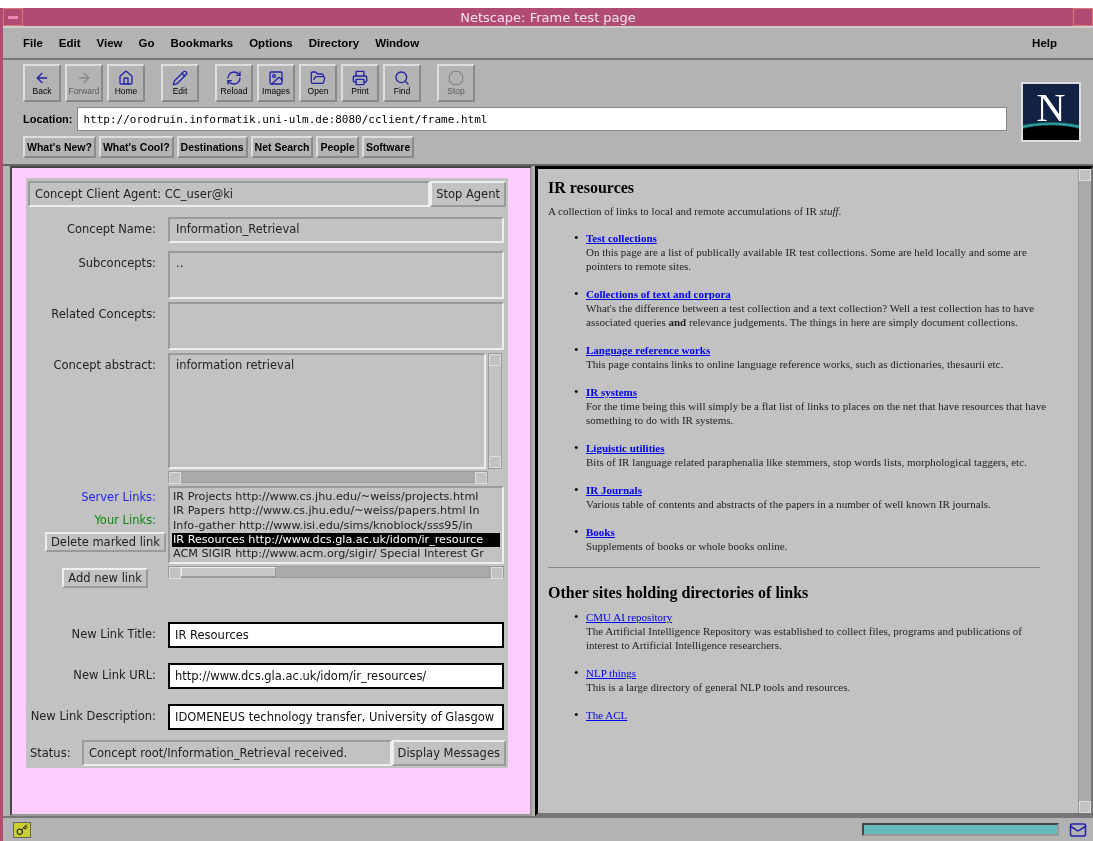 This screenshot has width=1093, height=841. Describe the element at coordinates (125, 520) in the screenshot. I see `your-links-label: Your Links:` at that location.